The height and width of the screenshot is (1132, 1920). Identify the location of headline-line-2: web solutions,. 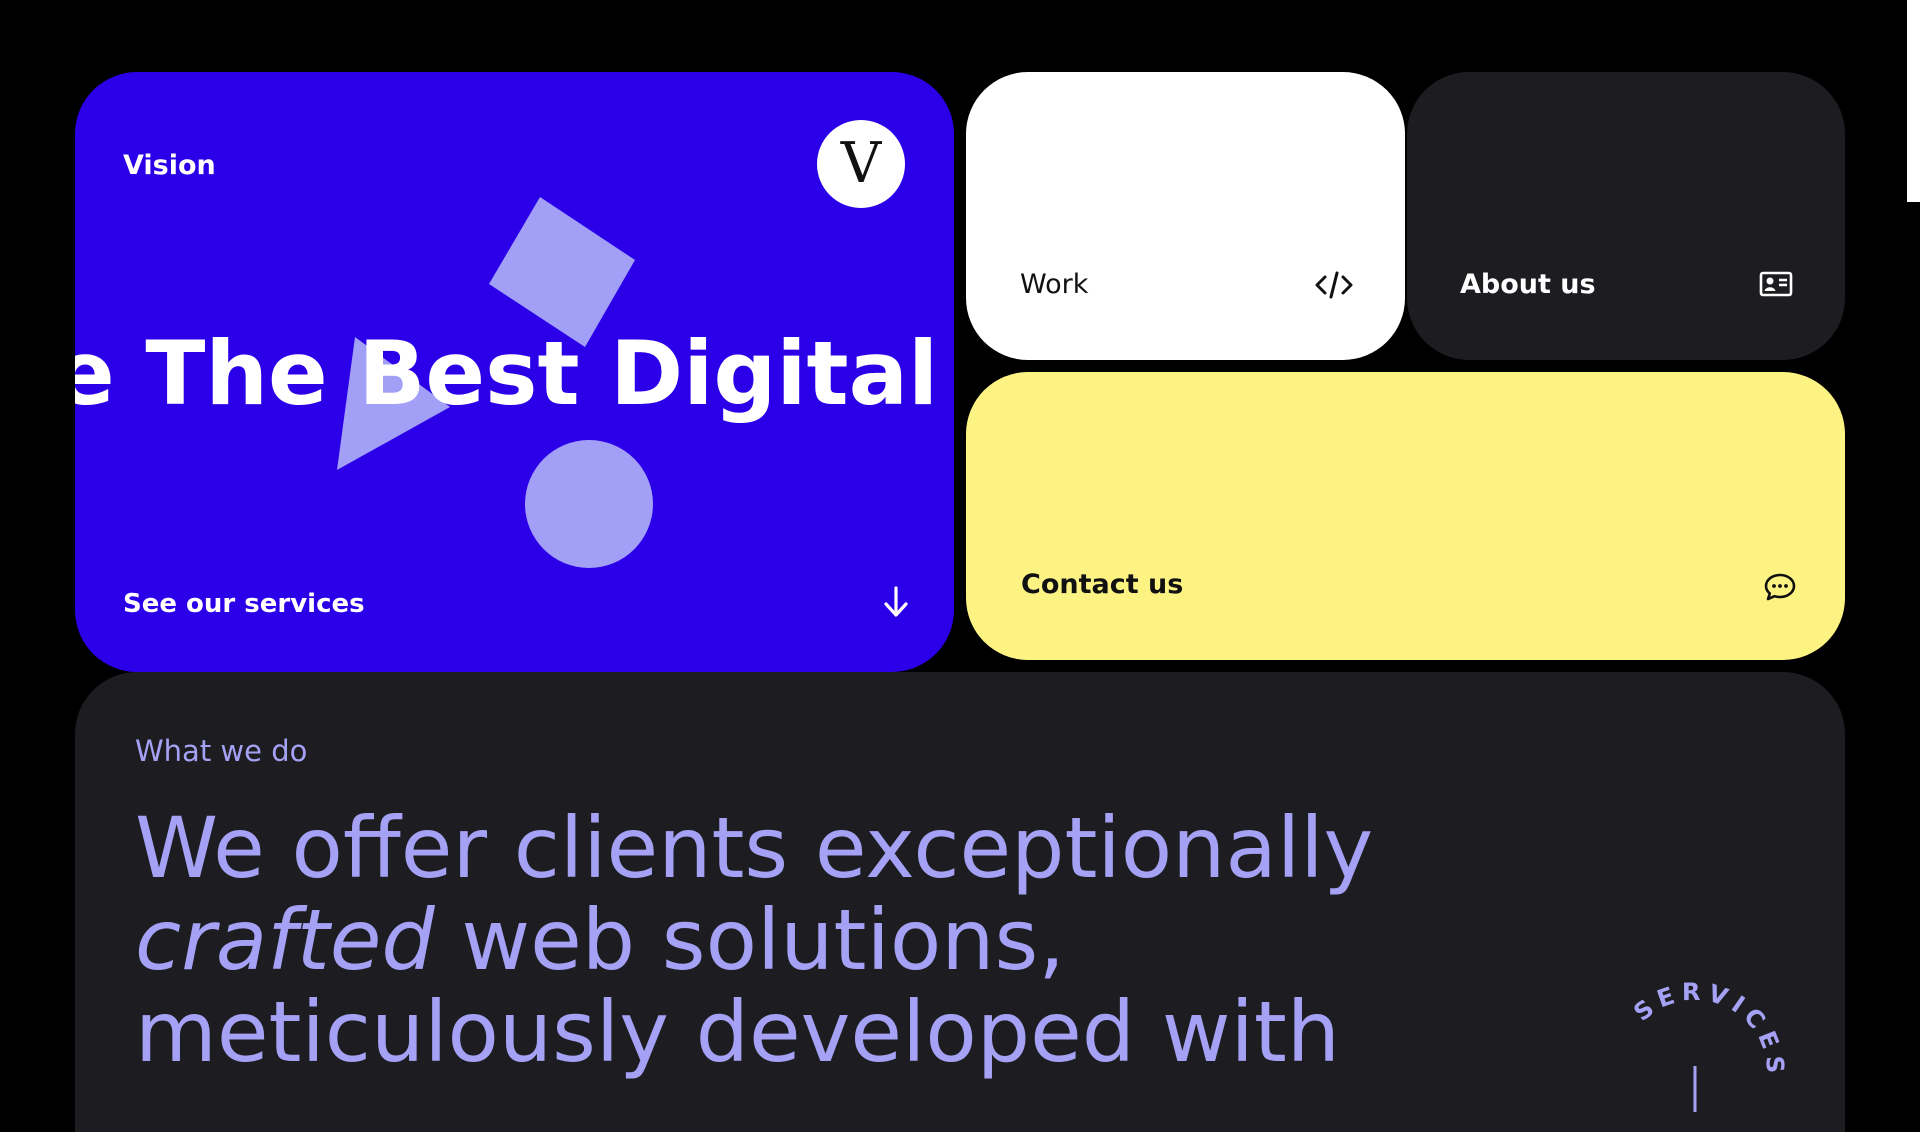
(749, 940).